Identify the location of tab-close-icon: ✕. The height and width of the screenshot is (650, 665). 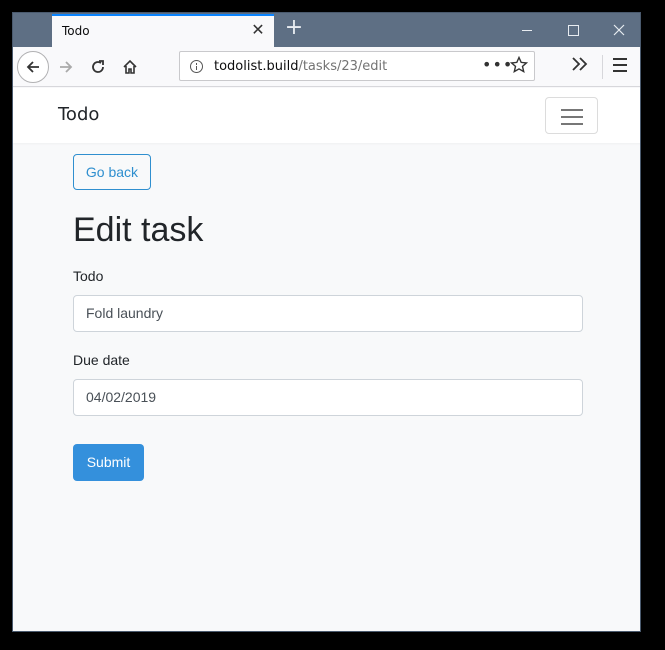
(258, 30).